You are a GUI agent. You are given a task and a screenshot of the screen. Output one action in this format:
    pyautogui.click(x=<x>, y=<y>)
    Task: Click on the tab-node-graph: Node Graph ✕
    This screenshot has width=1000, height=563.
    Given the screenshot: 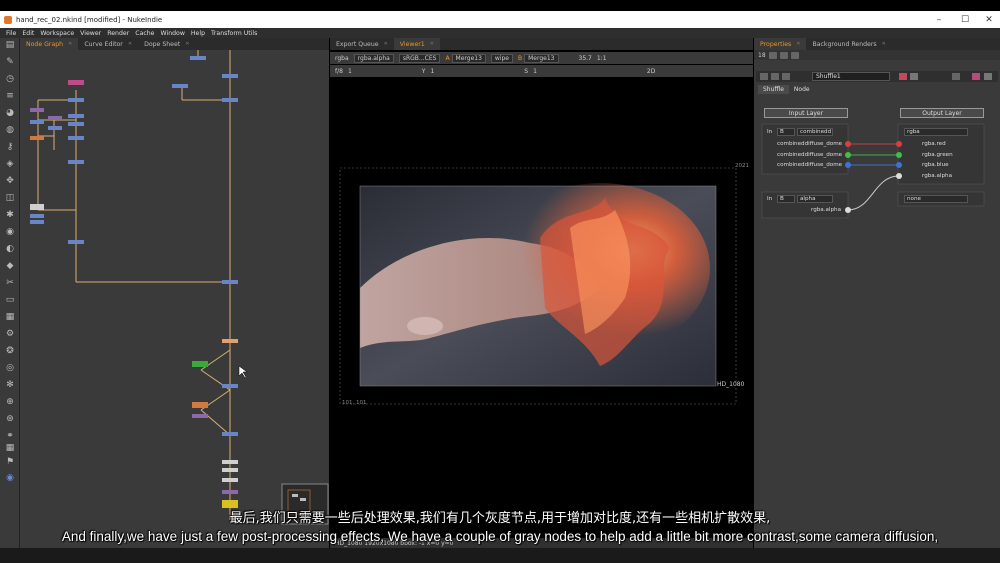 What is the action you would take?
    pyautogui.click(x=49, y=44)
    